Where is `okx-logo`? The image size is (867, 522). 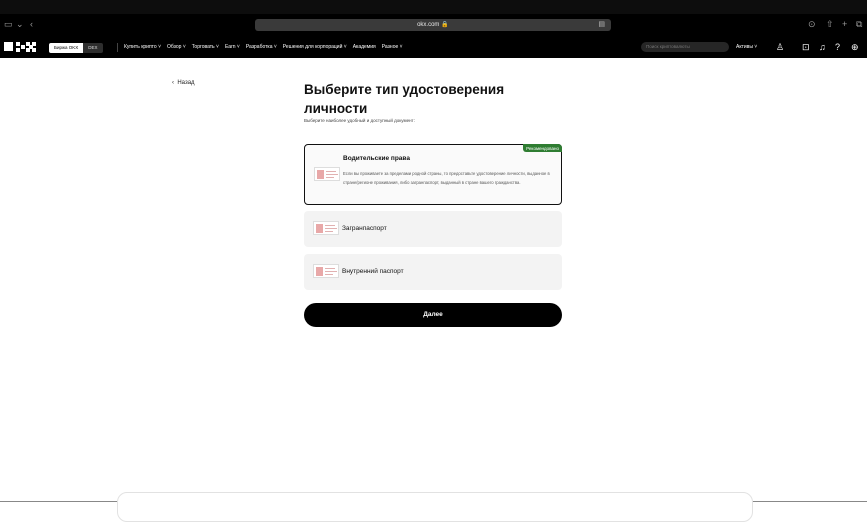
okx-logo is located at coordinates (21, 47).